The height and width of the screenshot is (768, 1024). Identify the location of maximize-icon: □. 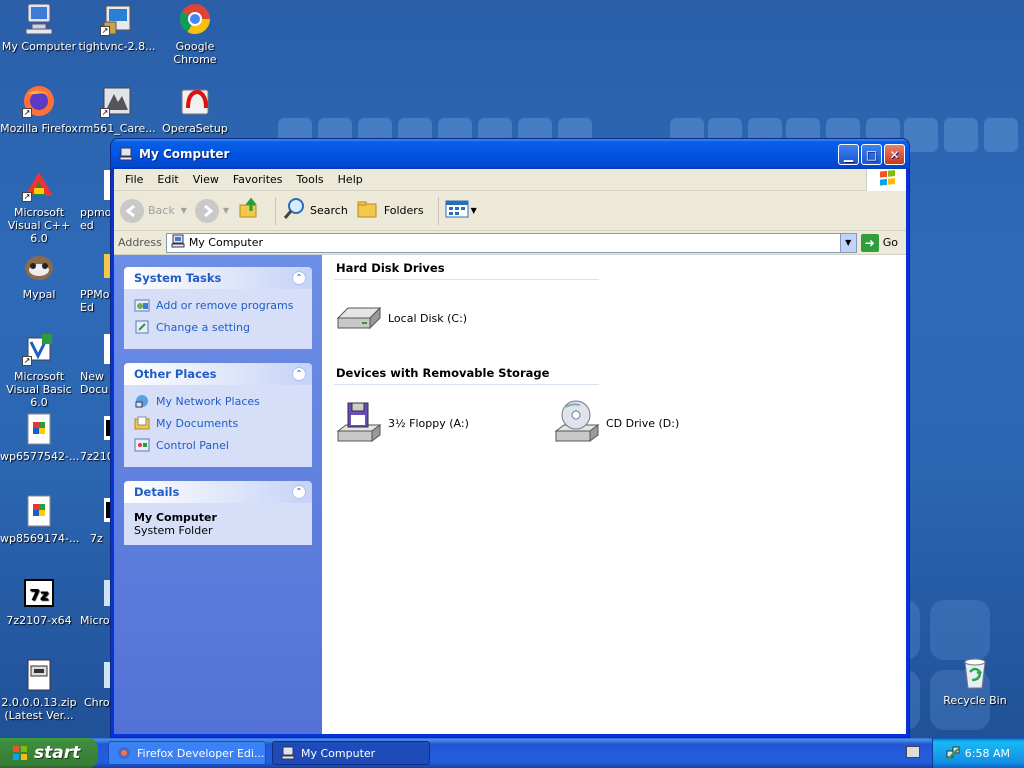
(871, 154).